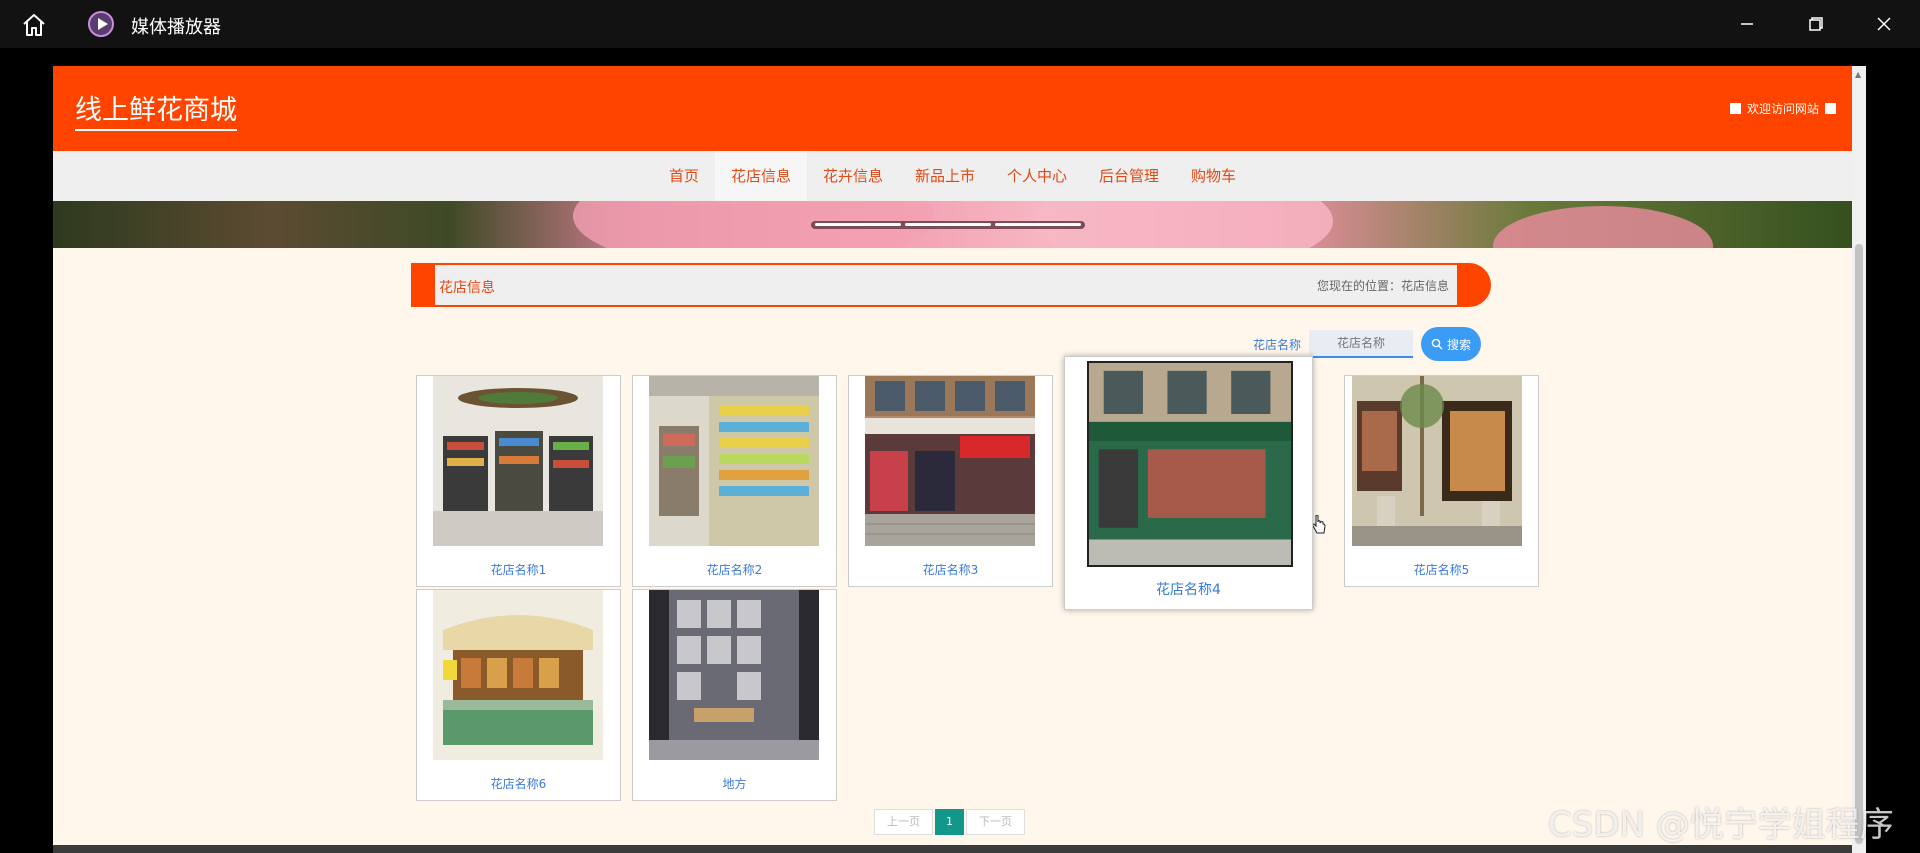  I want to click on shop-card: 花店名称3, so click(950, 481).